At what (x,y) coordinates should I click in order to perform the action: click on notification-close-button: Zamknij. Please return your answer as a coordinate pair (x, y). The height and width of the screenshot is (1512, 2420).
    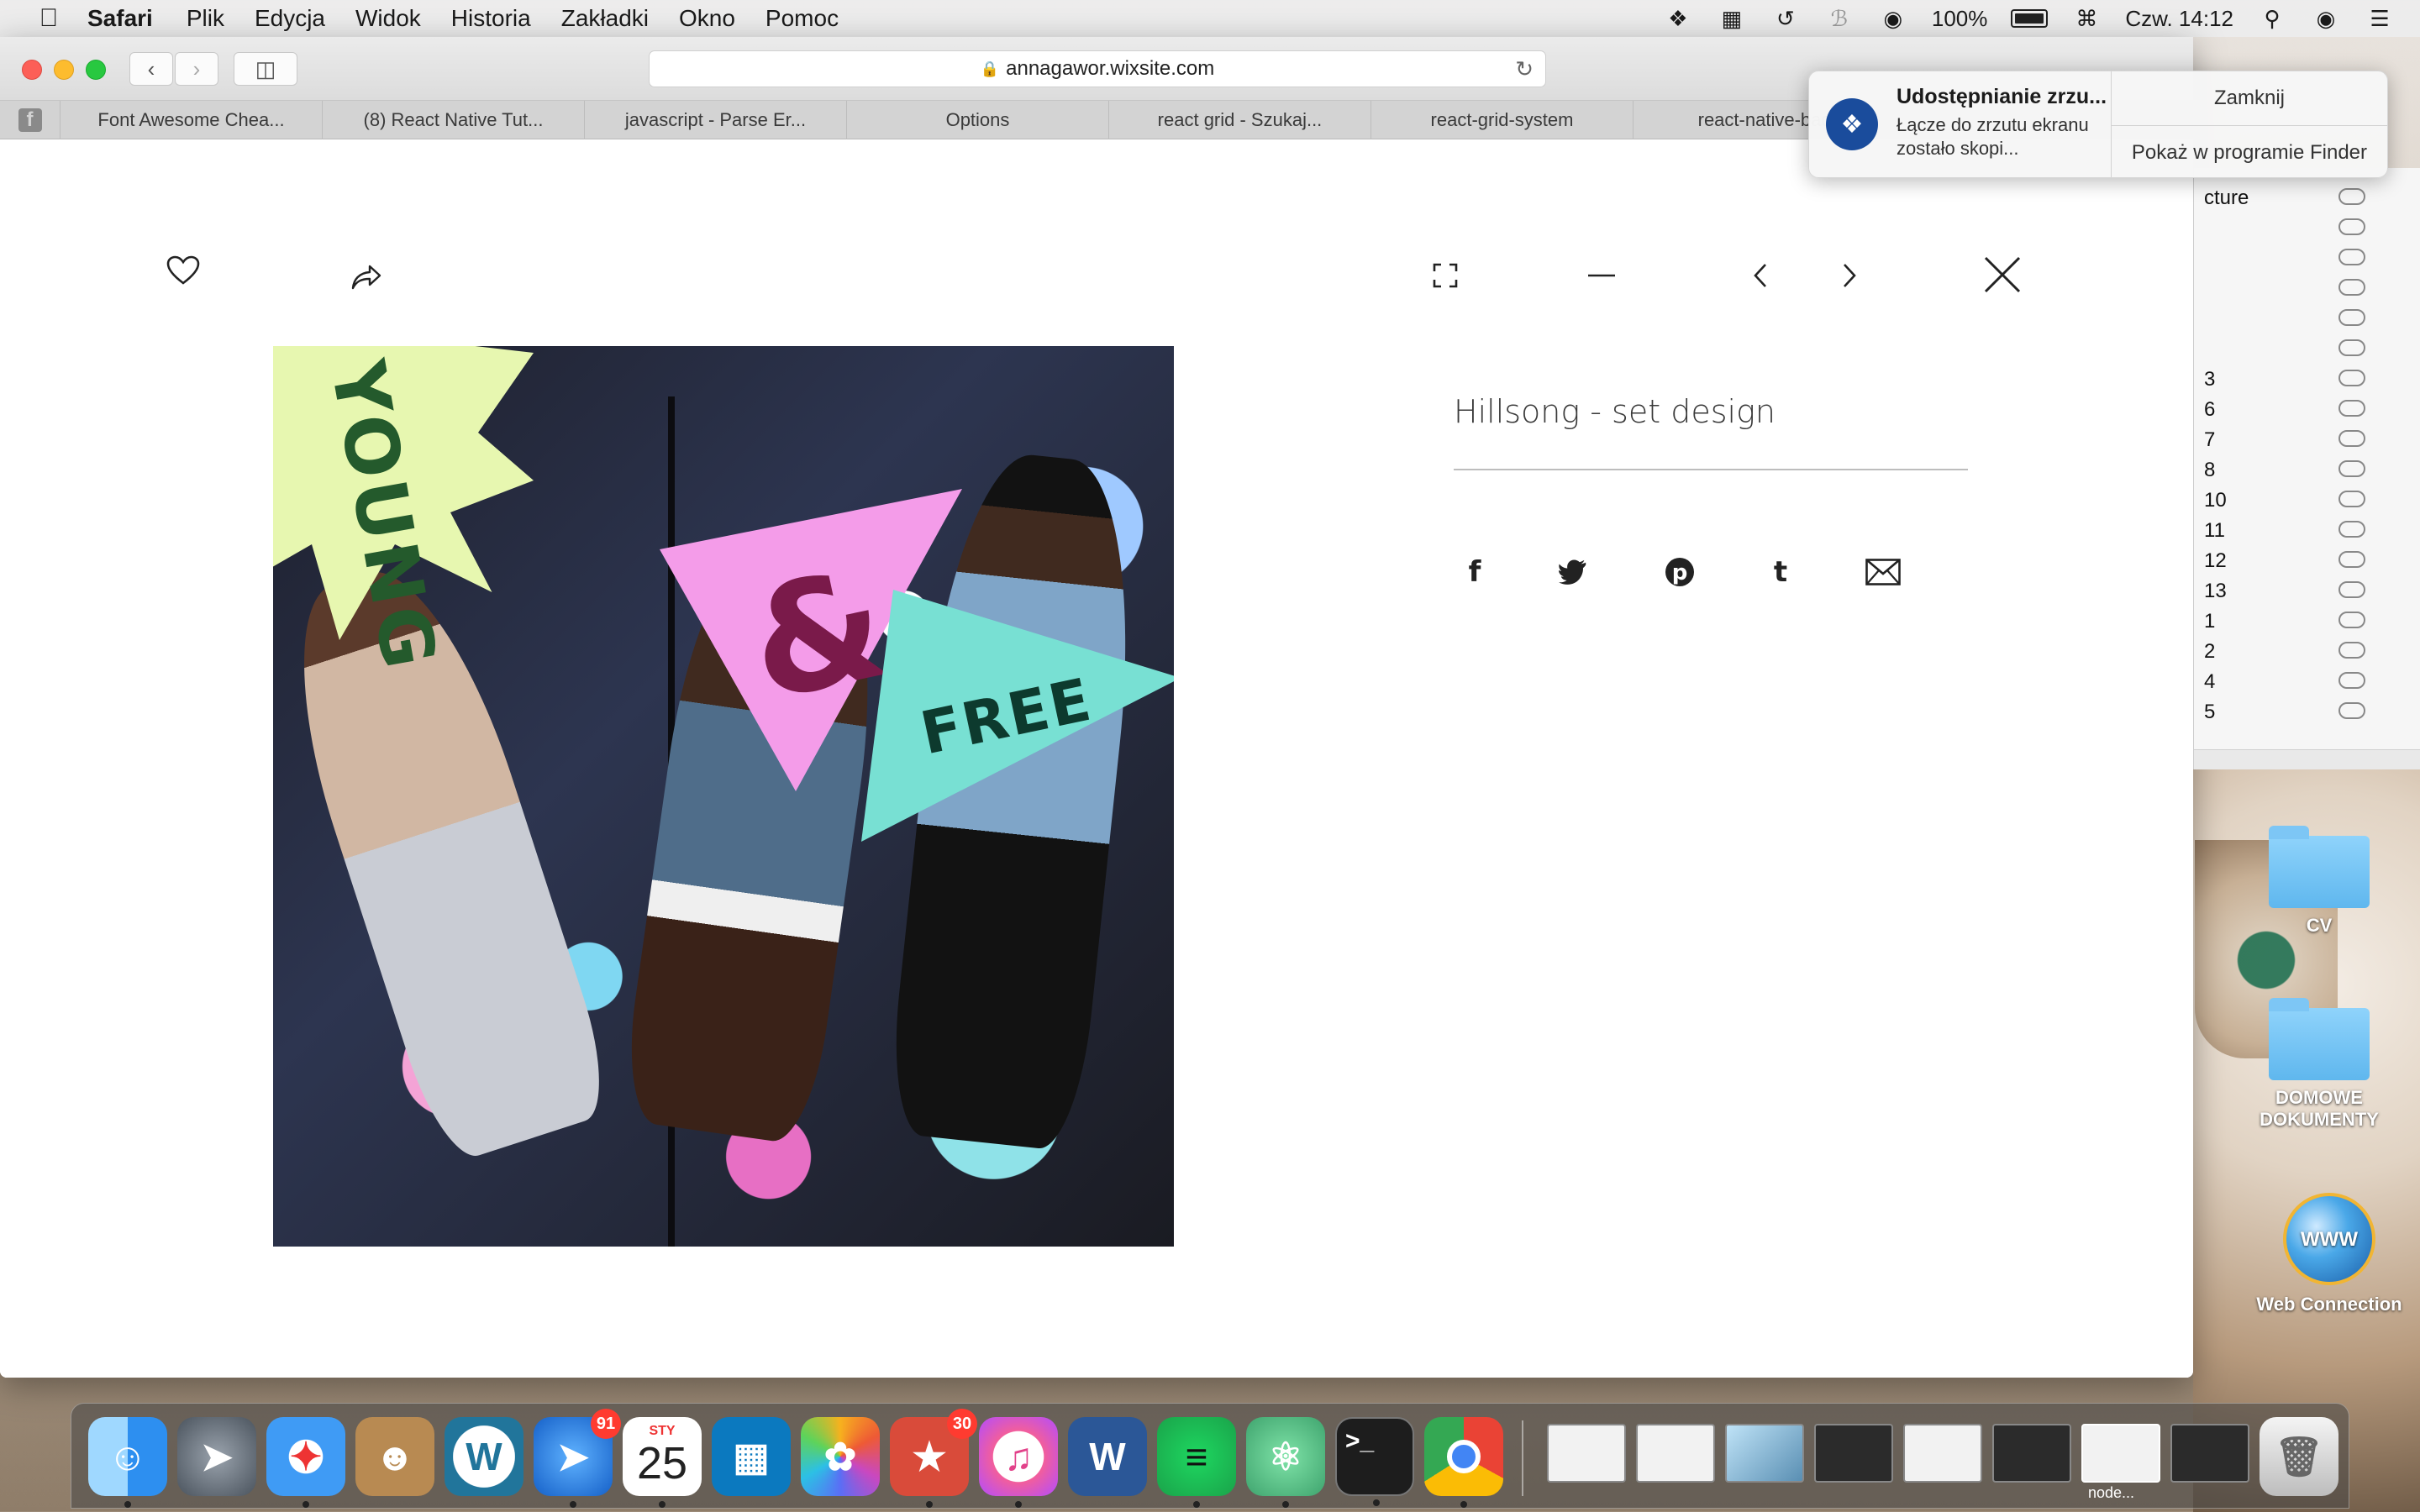
    Looking at the image, I should click on (2249, 98).